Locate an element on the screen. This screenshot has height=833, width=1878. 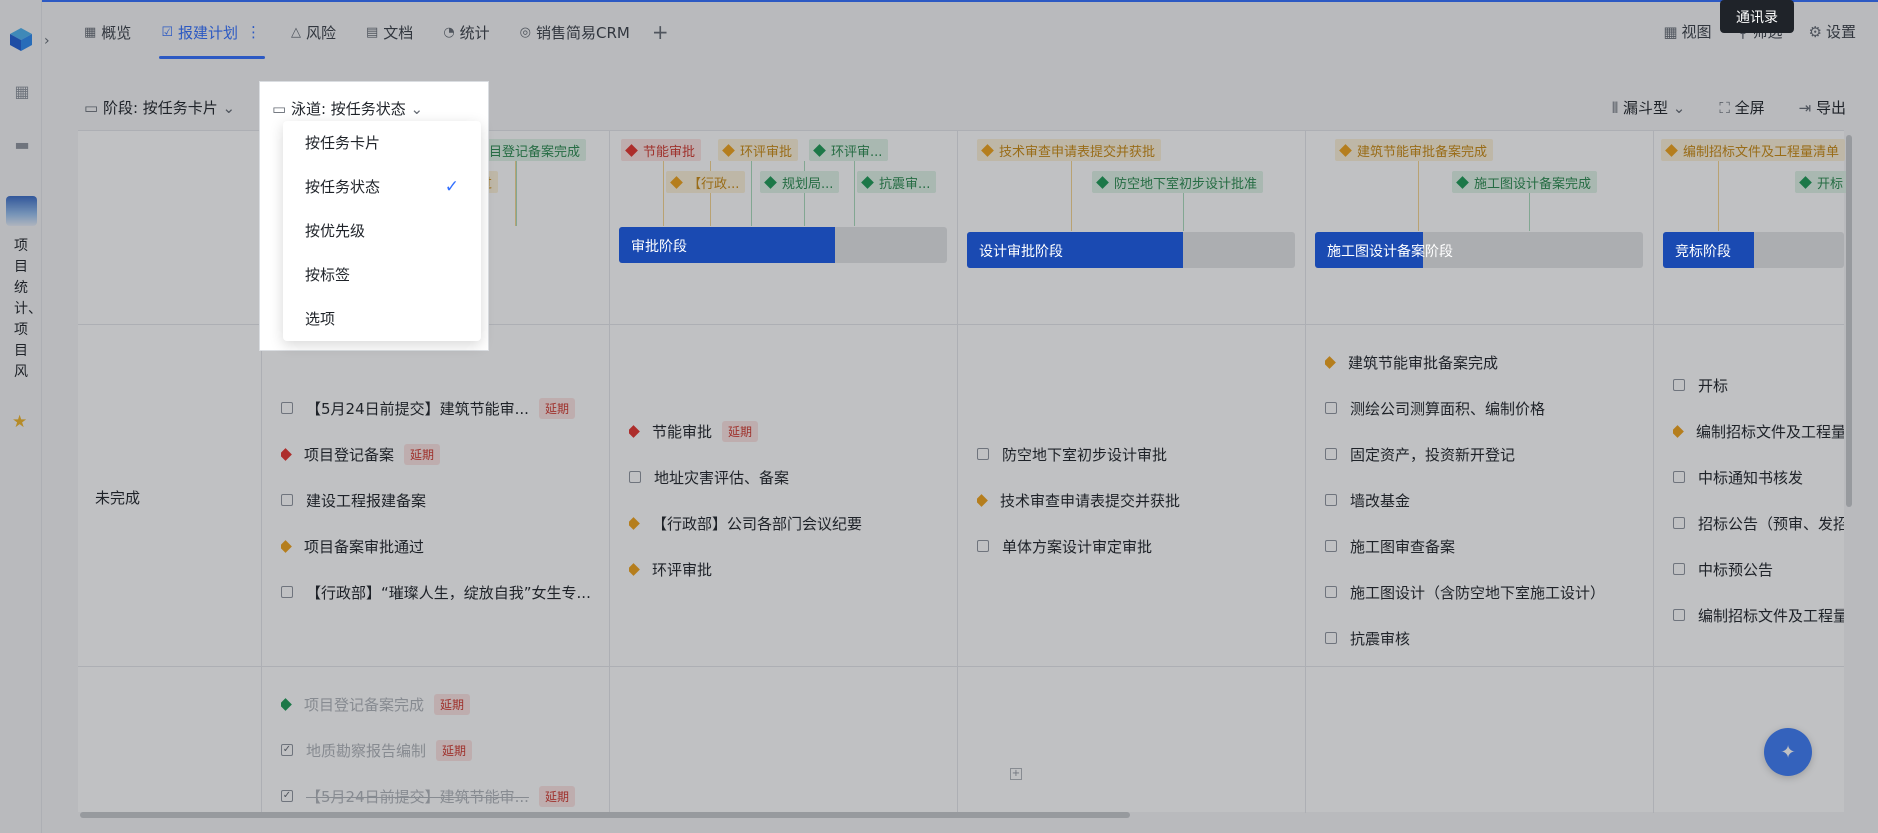
chevron-down-icon: ⌄ is located at coordinates (414, 109).